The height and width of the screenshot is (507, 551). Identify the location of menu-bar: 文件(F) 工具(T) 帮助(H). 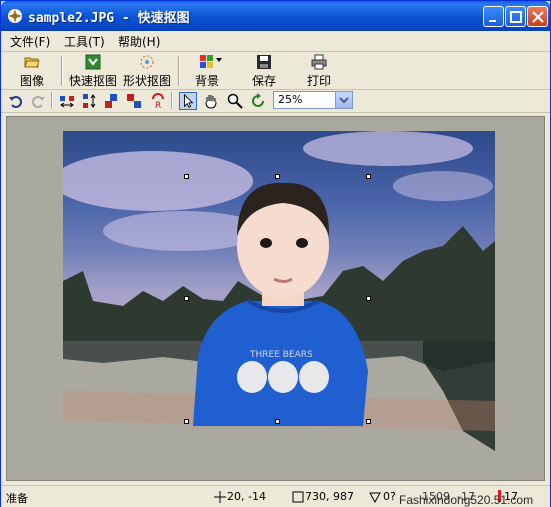
(275, 41).